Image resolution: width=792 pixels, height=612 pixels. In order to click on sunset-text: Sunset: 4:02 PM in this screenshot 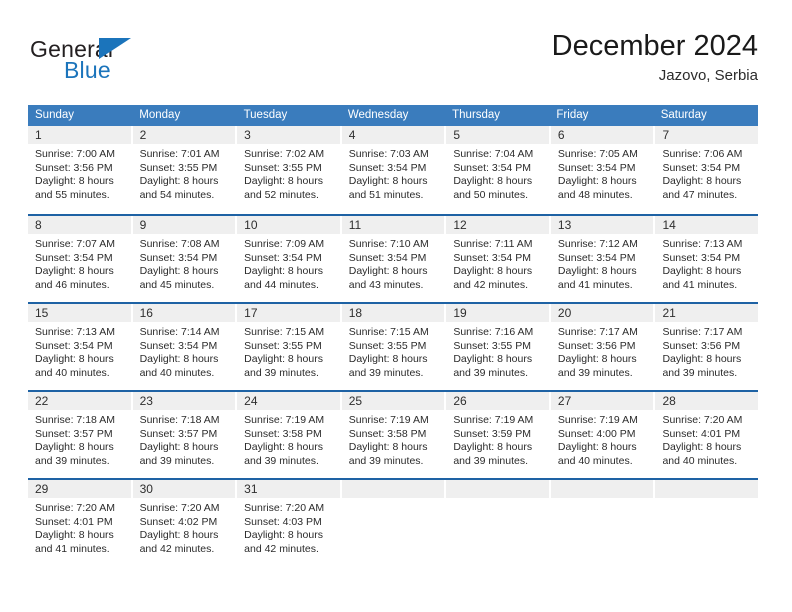, I will do `click(178, 521)`.